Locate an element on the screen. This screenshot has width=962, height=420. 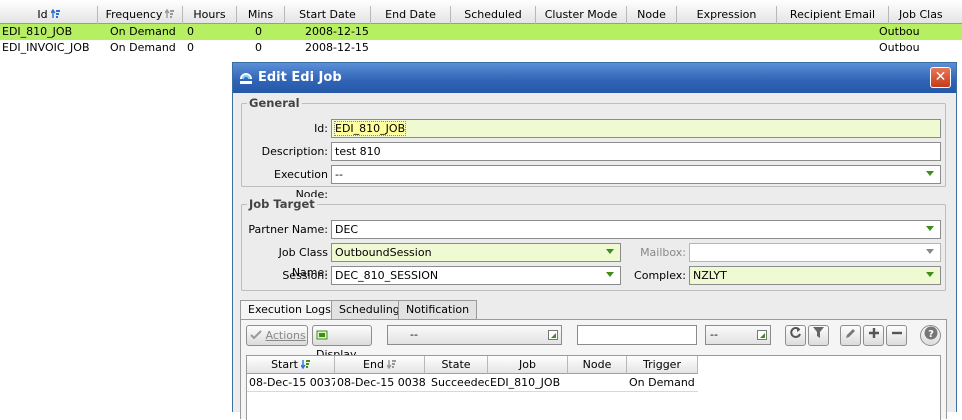
help-button: ? is located at coordinates (930, 335).